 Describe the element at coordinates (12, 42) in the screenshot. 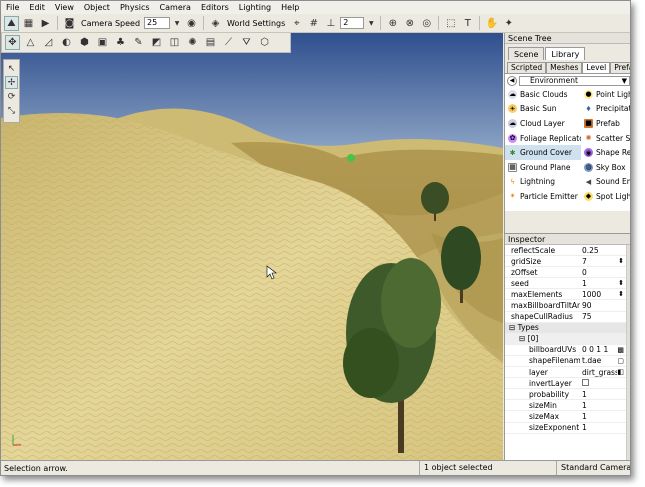

I see `object-editor-icon: ✥` at that location.